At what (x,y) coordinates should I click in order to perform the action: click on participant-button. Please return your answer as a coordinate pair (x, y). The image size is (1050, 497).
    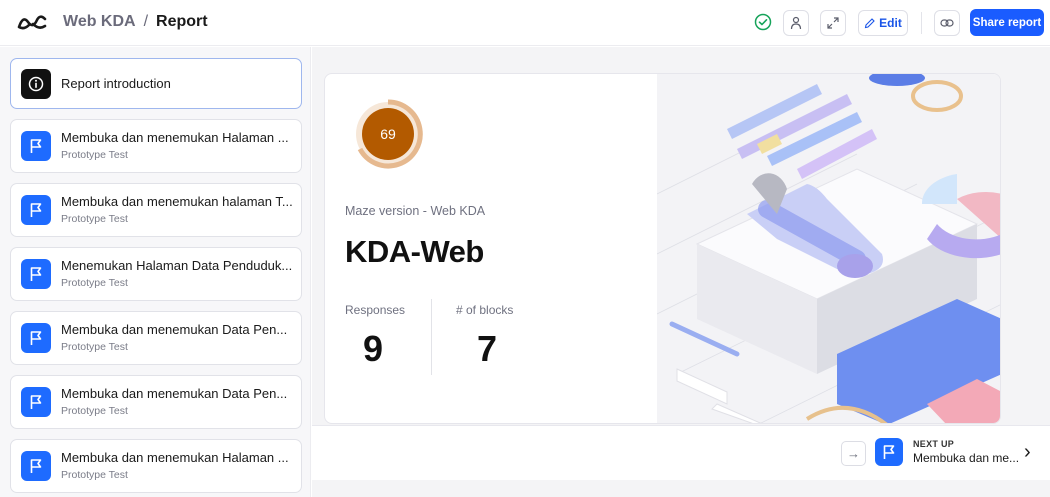
    Looking at the image, I should click on (796, 23).